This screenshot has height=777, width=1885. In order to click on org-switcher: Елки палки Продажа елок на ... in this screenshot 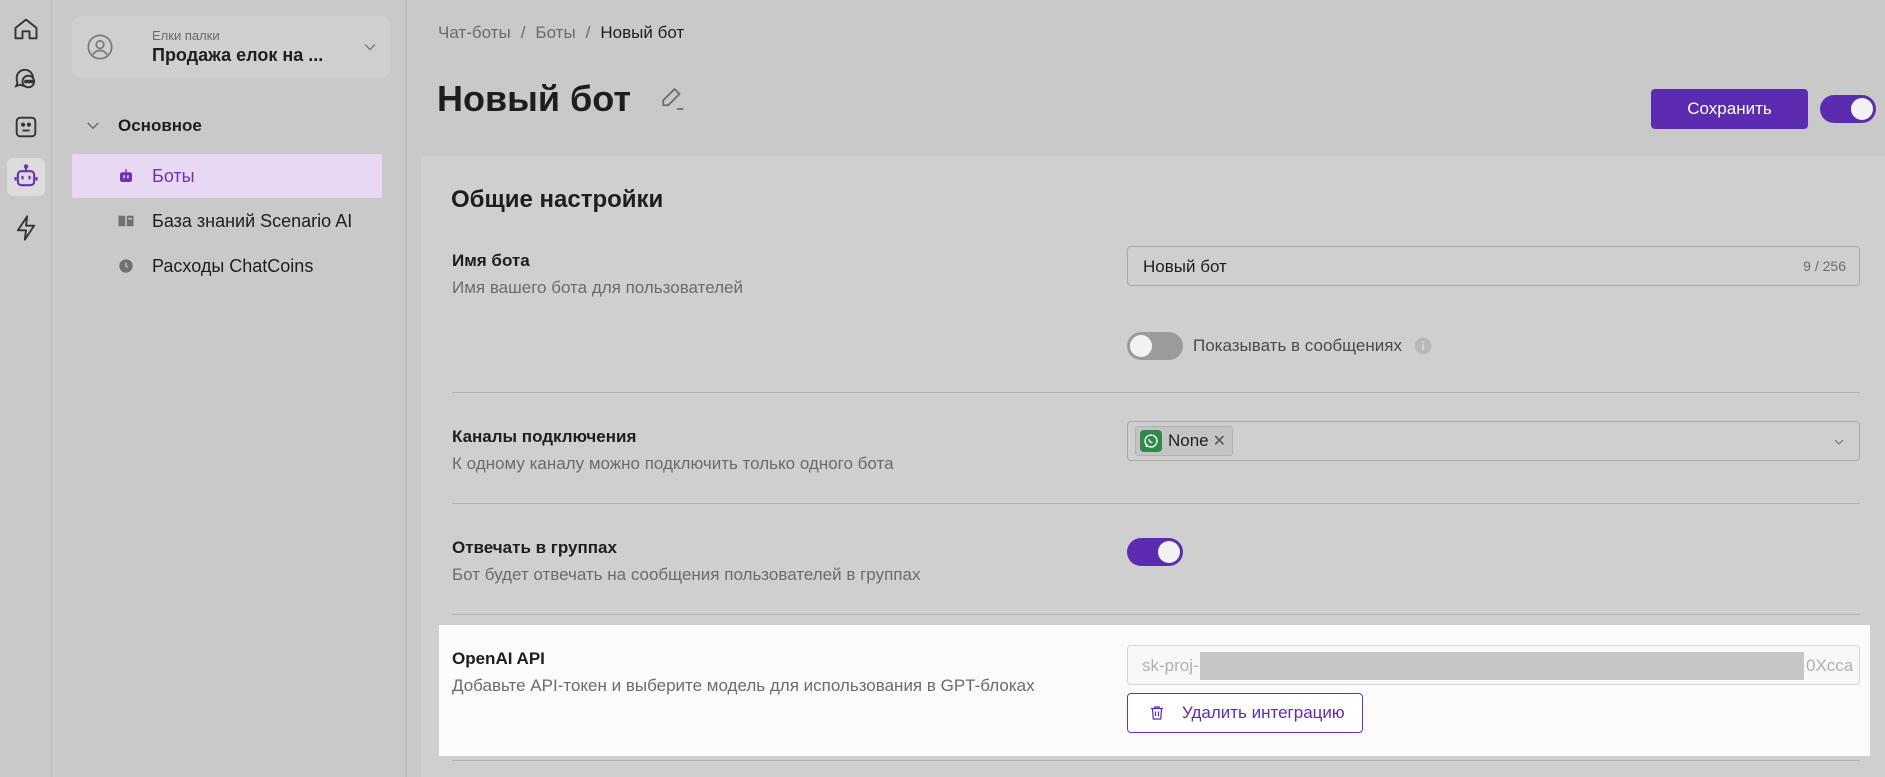, I will do `click(231, 47)`.